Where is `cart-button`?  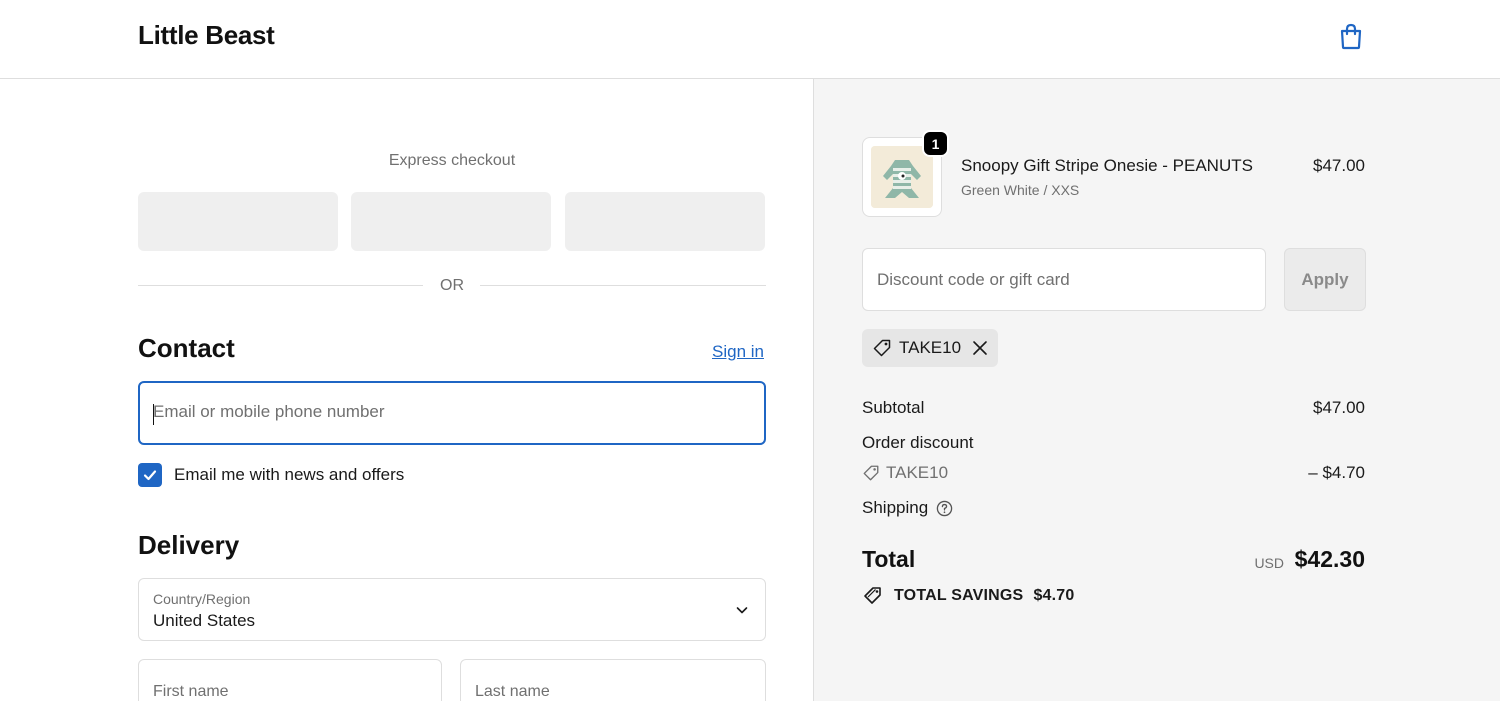
cart-button is located at coordinates (1351, 36).